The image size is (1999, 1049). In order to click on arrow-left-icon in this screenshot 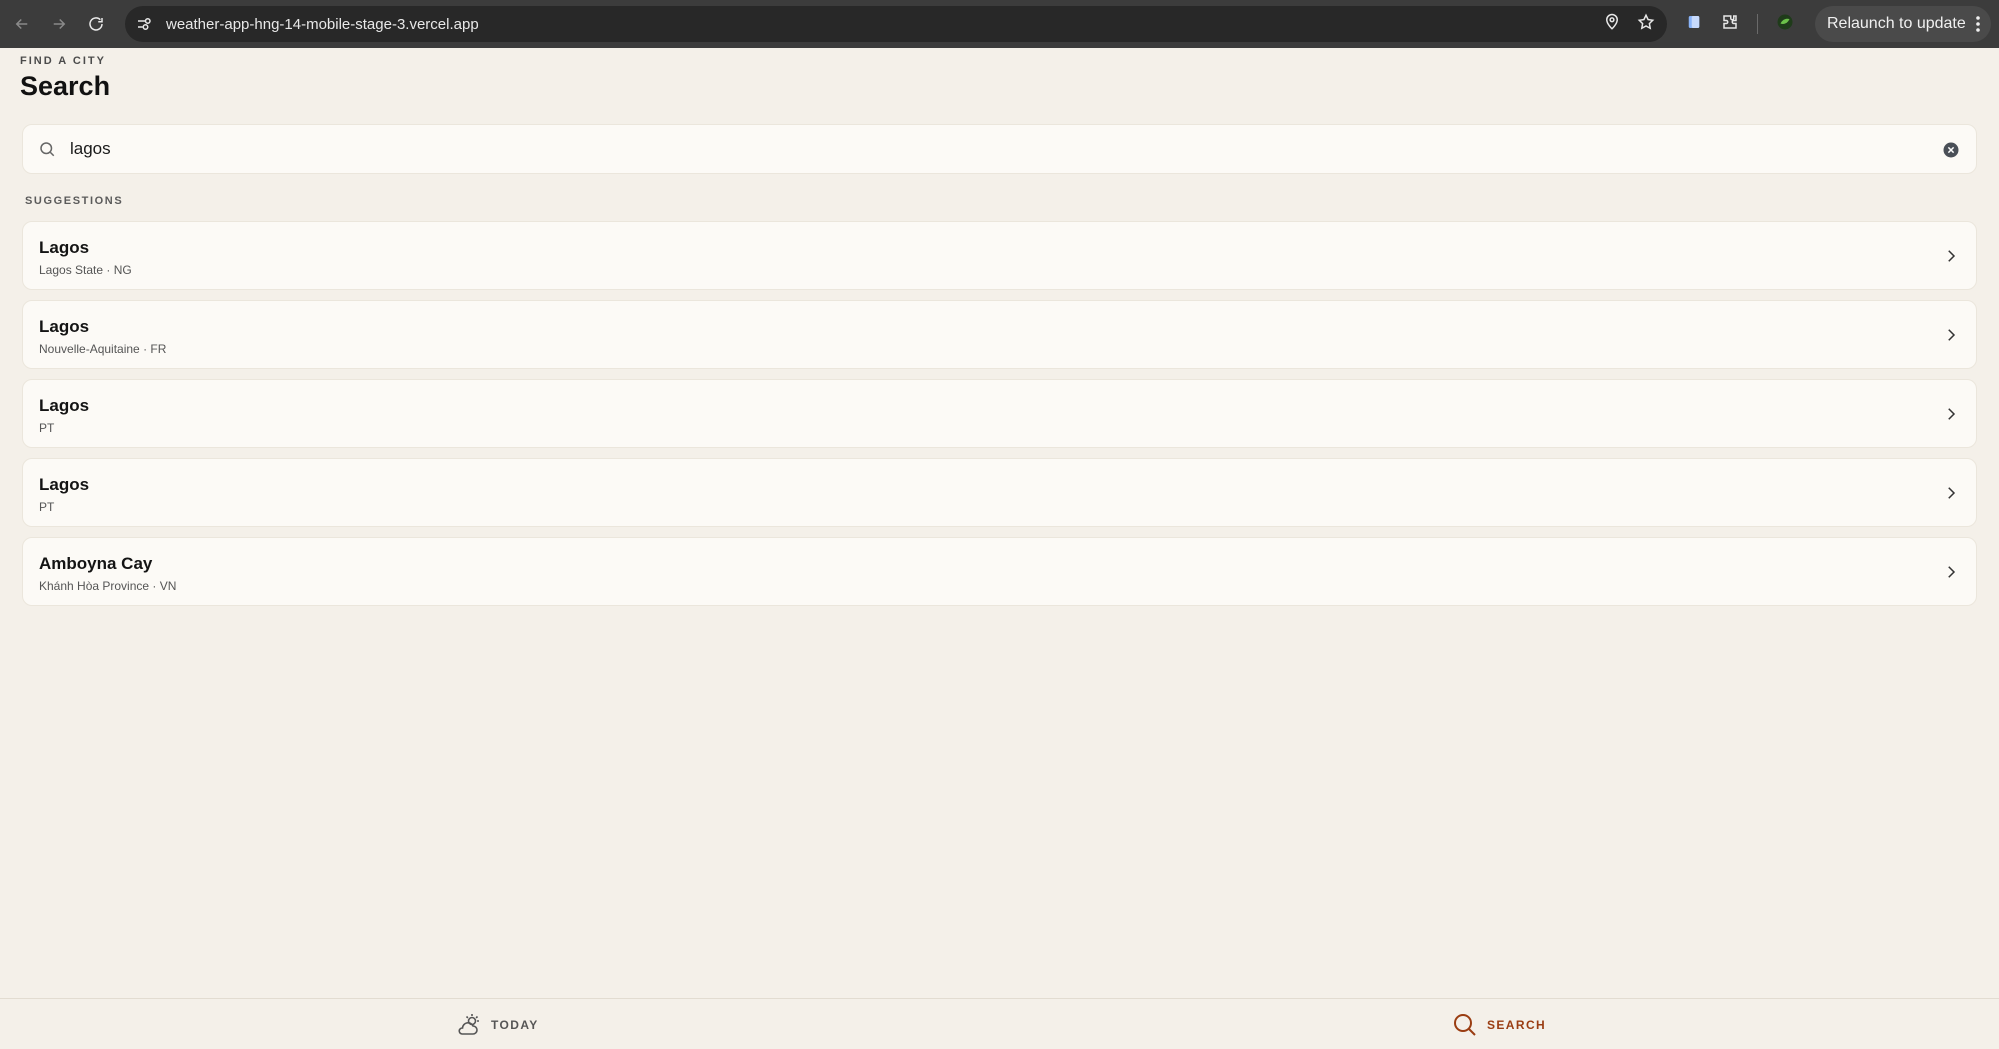, I will do `click(21, 24)`.